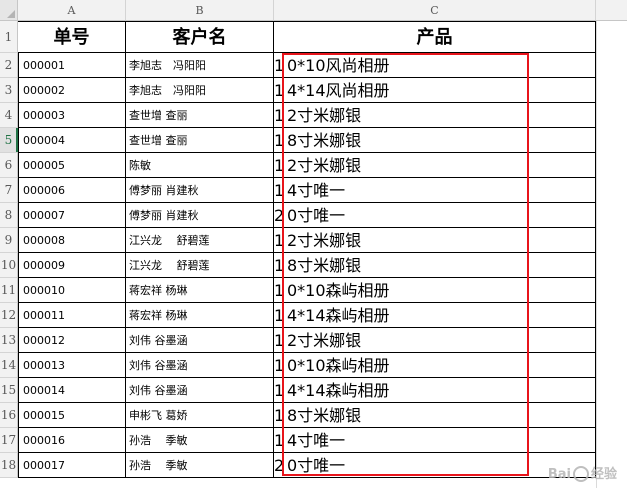 The width and height of the screenshot is (627, 488). What do you see at coordinates (435, 37) in the screenshot?
I see `header-cell-product: 产品` at bounding box center [435, 37].